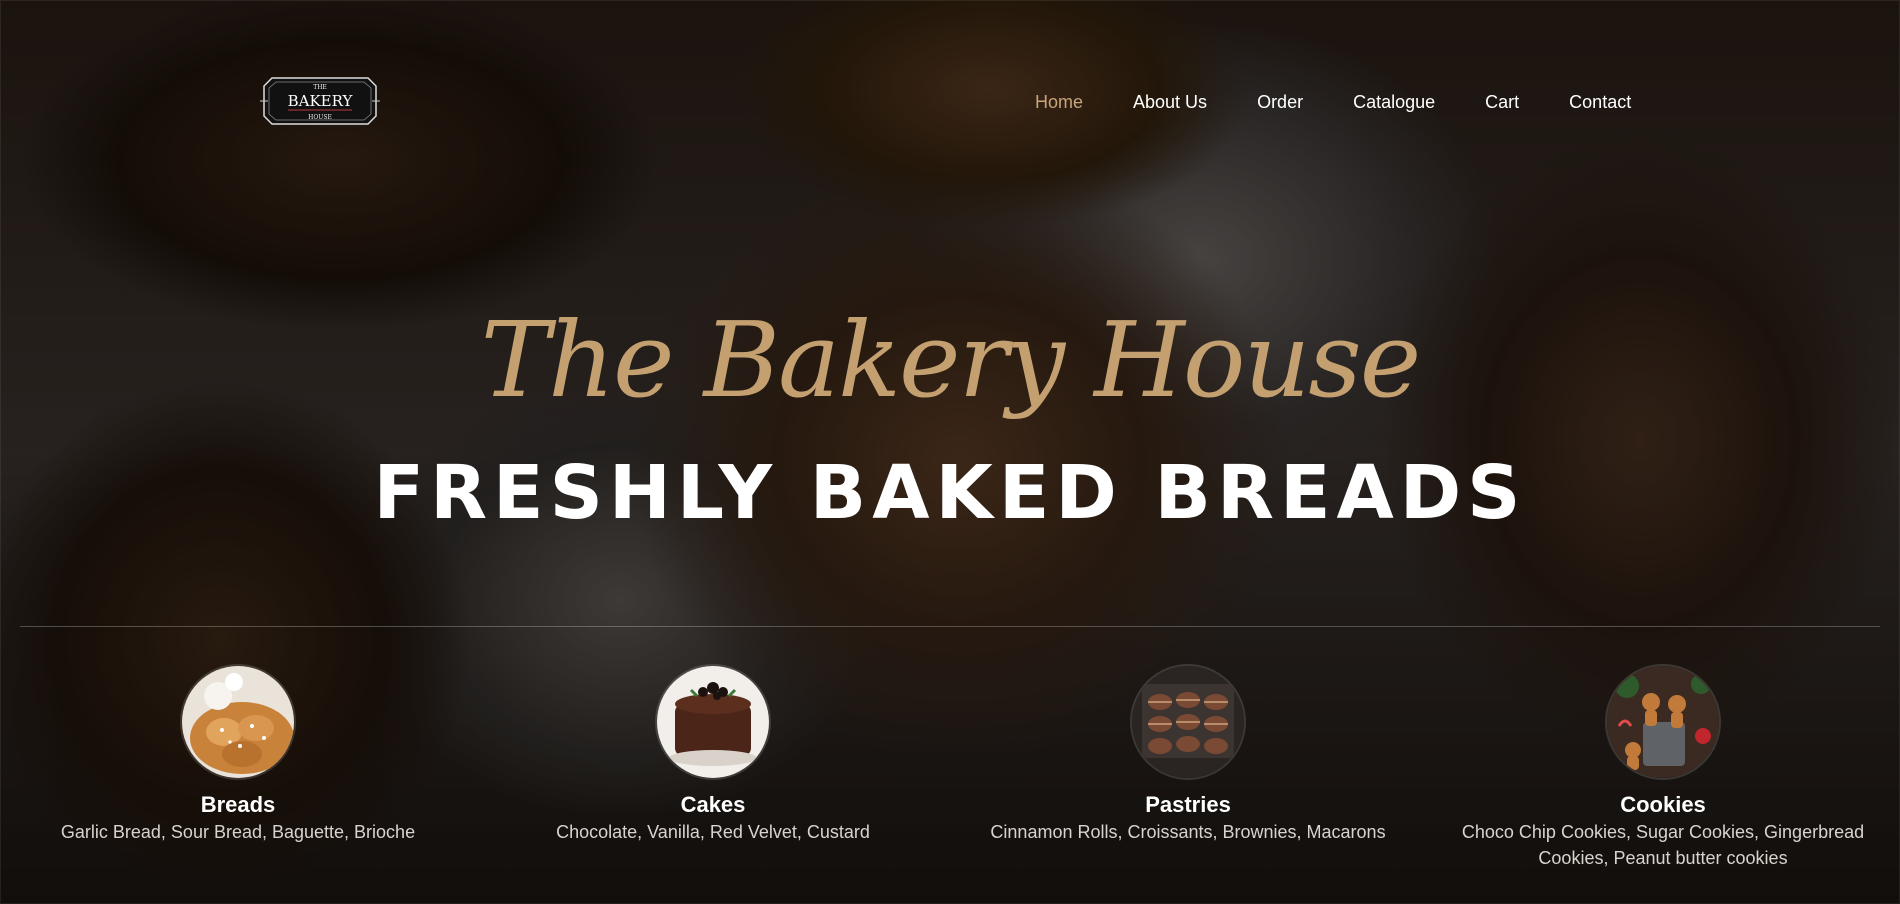  Describe the element at coordinates (1663, 722) in the screenshot. I see `gingerbread-cookies-photo` at that location.